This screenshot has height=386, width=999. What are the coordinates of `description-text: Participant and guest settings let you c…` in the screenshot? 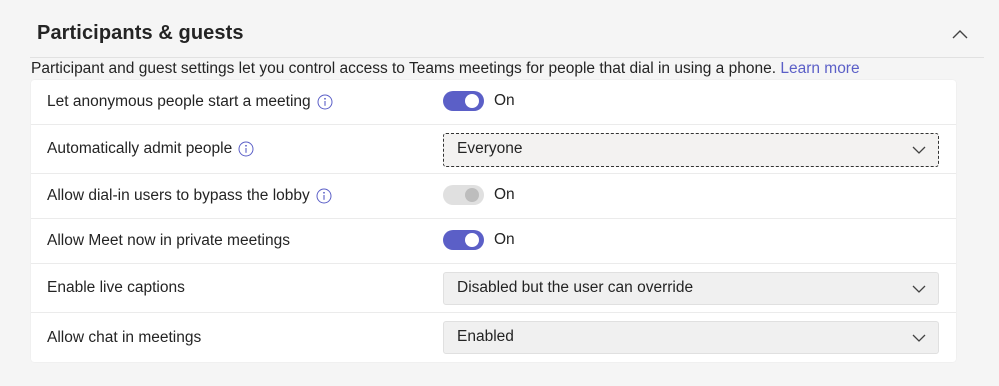 It's located at (406, 68).